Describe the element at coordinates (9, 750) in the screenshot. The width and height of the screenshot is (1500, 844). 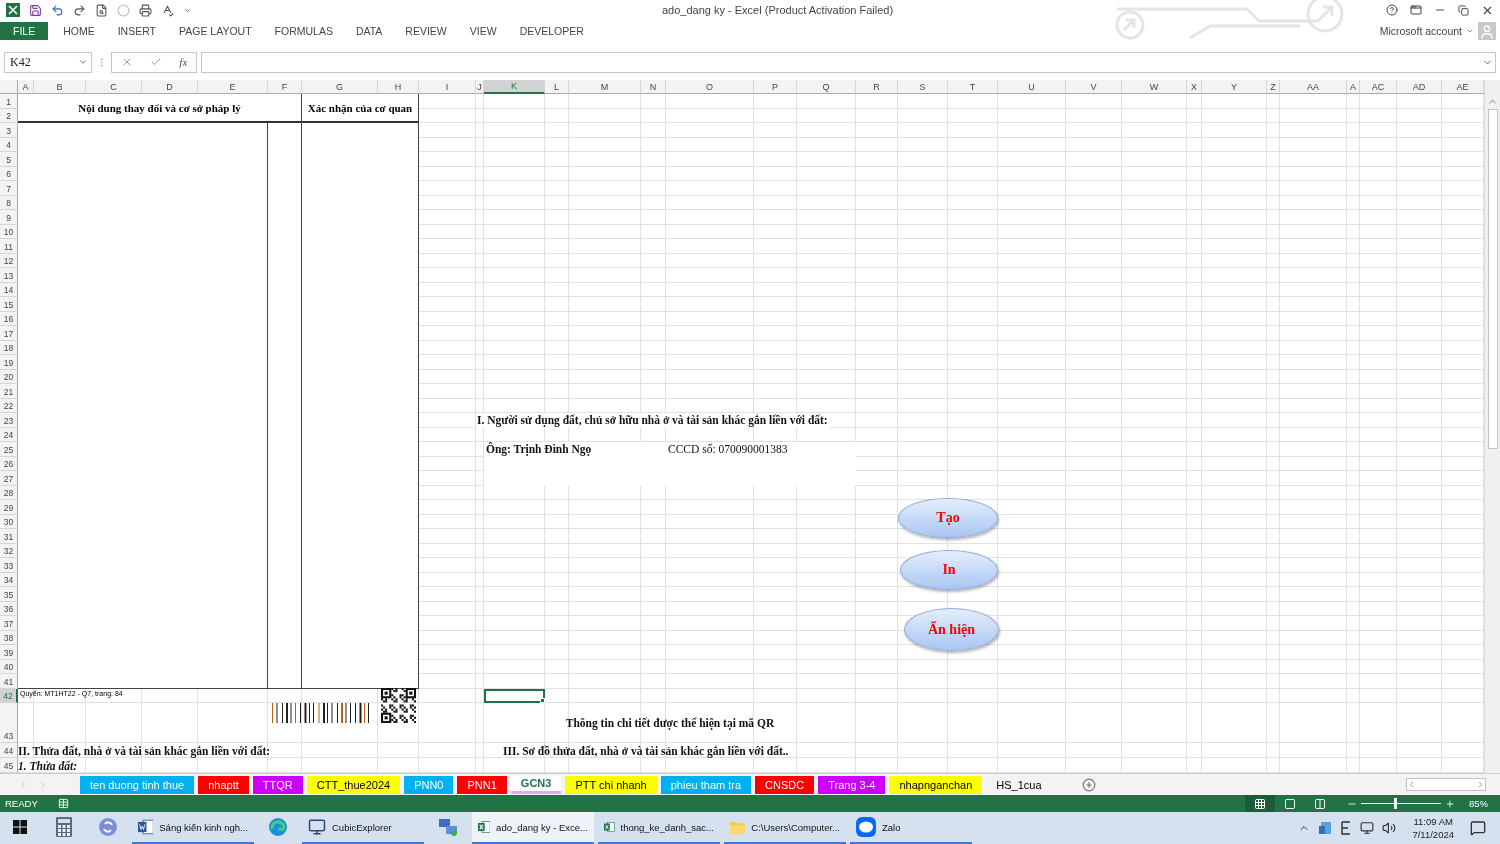
I see `row-header: 44` at that location.